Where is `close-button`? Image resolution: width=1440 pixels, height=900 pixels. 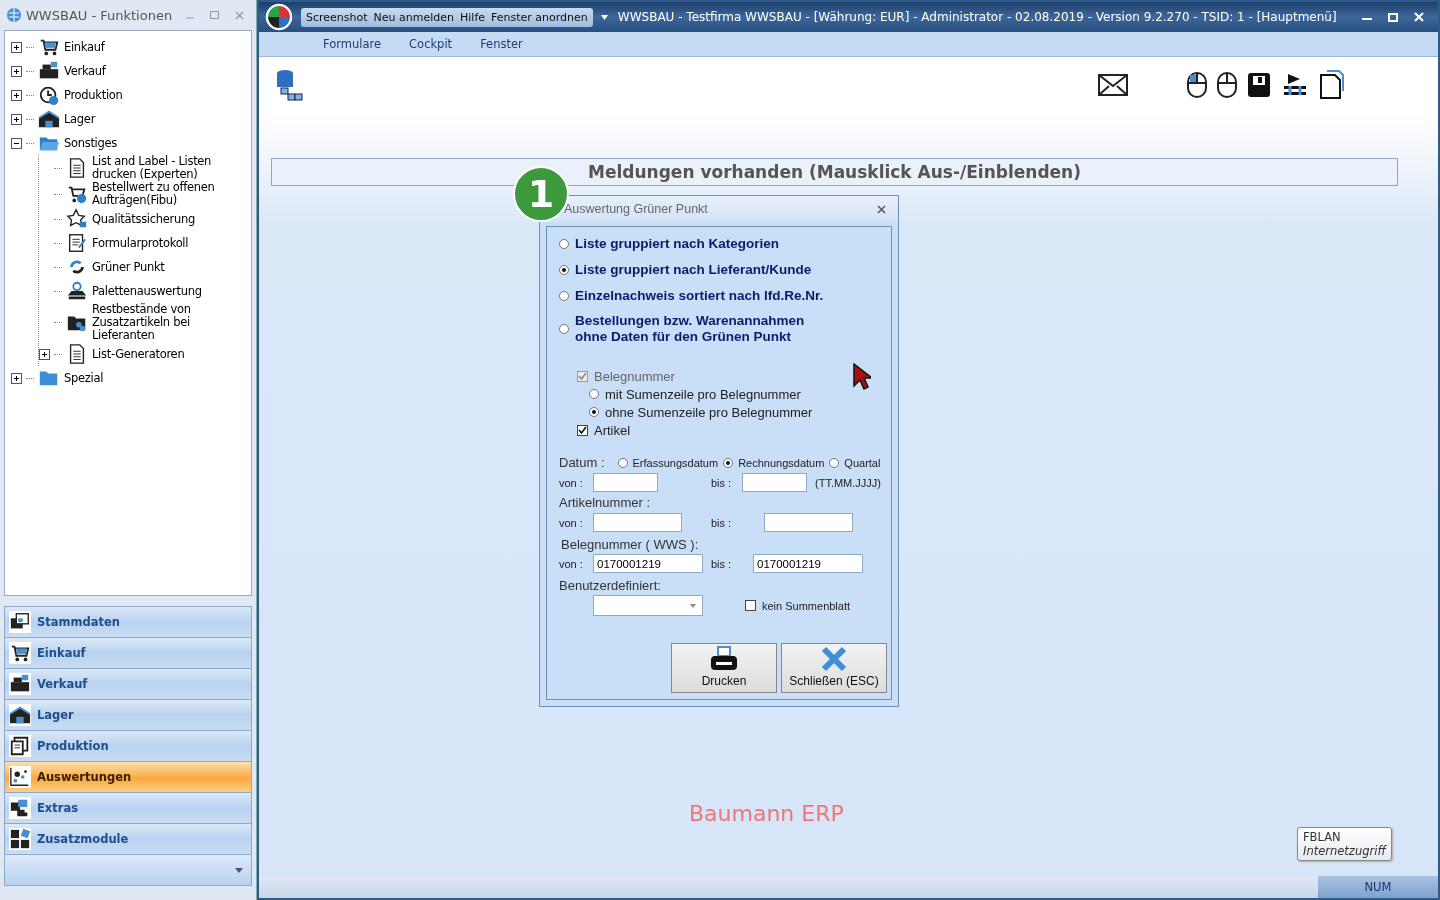 close-button is located at coordinates (881, 209).